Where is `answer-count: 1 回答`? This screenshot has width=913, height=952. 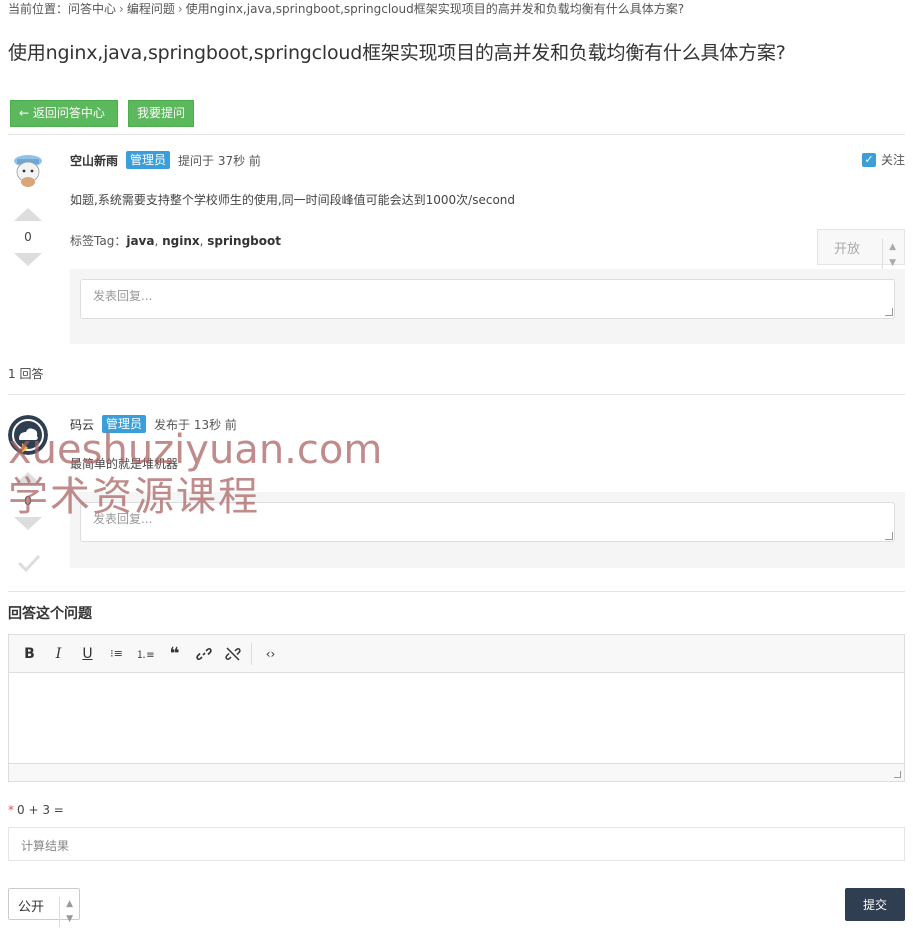
answer-count: 1 回答 is located at coordinates (26, 374).